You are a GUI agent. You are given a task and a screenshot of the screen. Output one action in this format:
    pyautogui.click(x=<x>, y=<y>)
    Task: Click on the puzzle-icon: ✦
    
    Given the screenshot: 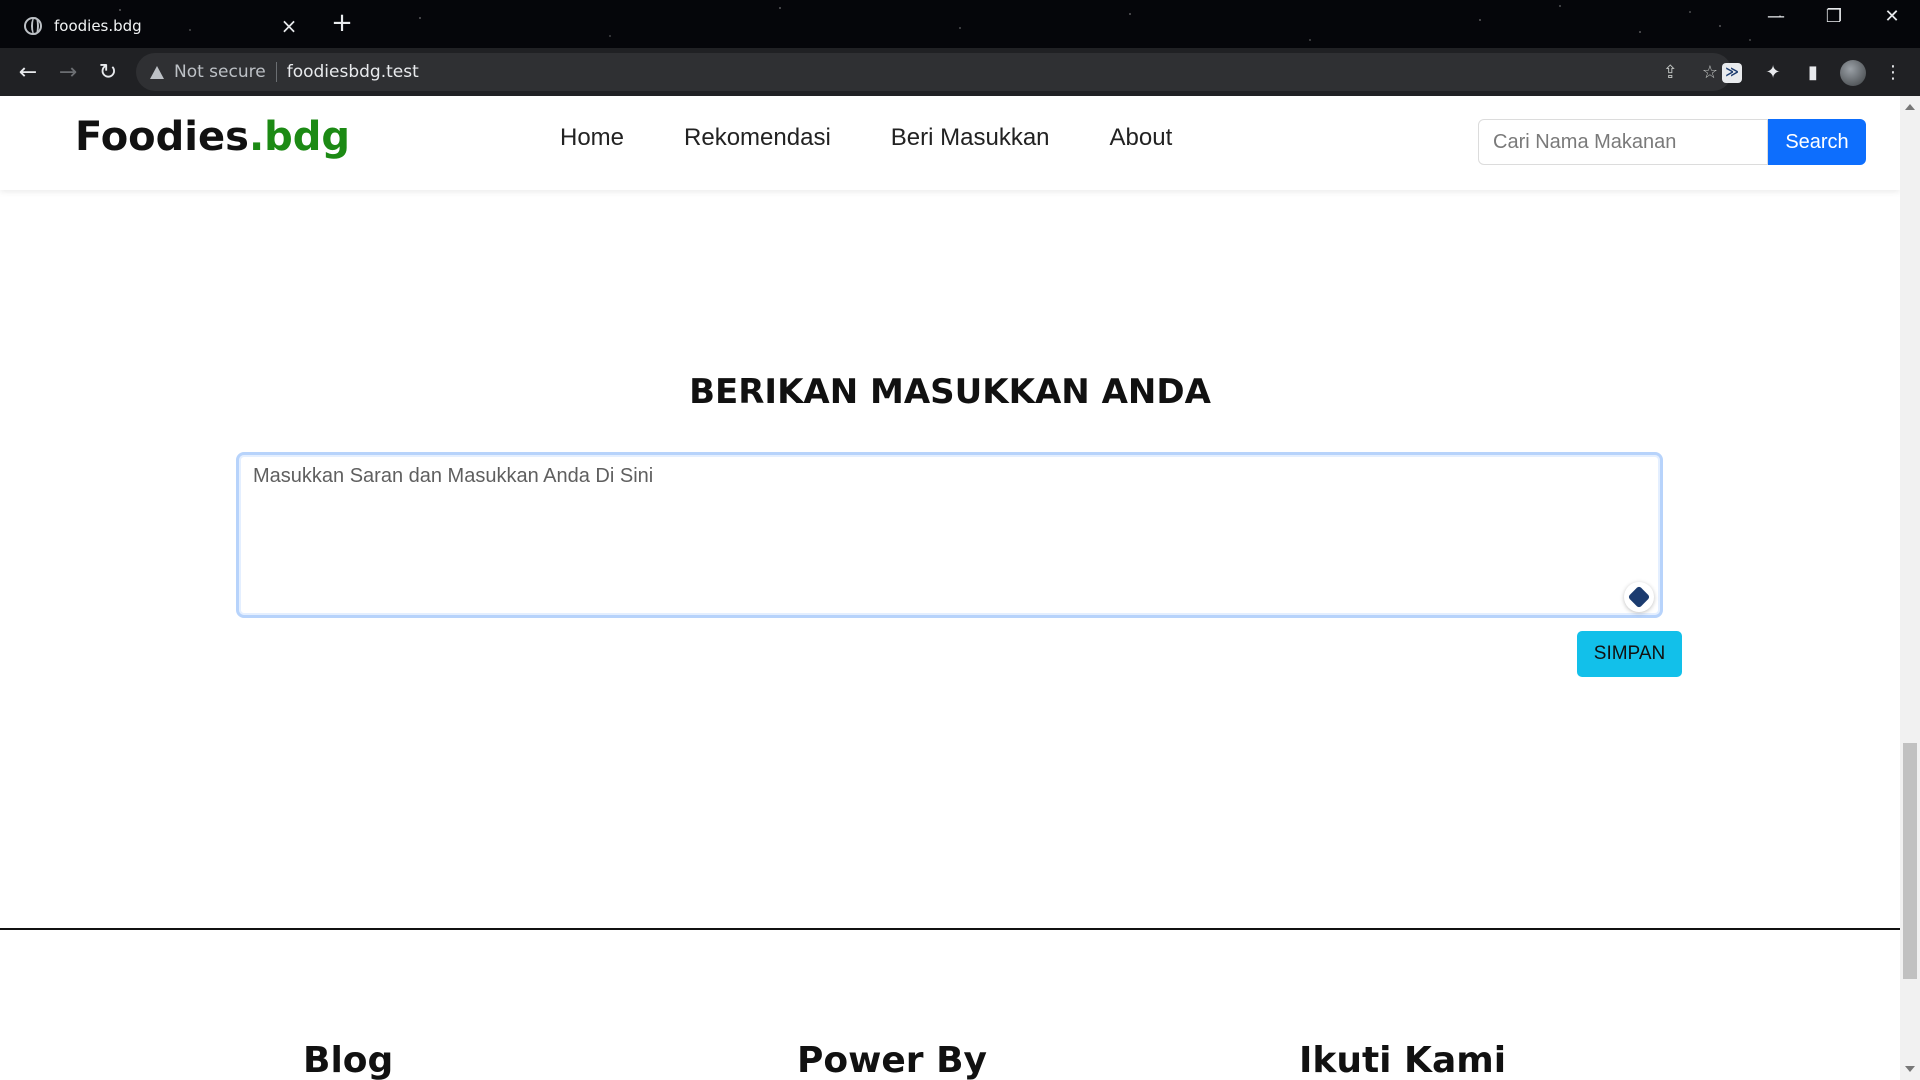 What is the action you would take?
    pyautogui.click(x=1773, y=73)
    